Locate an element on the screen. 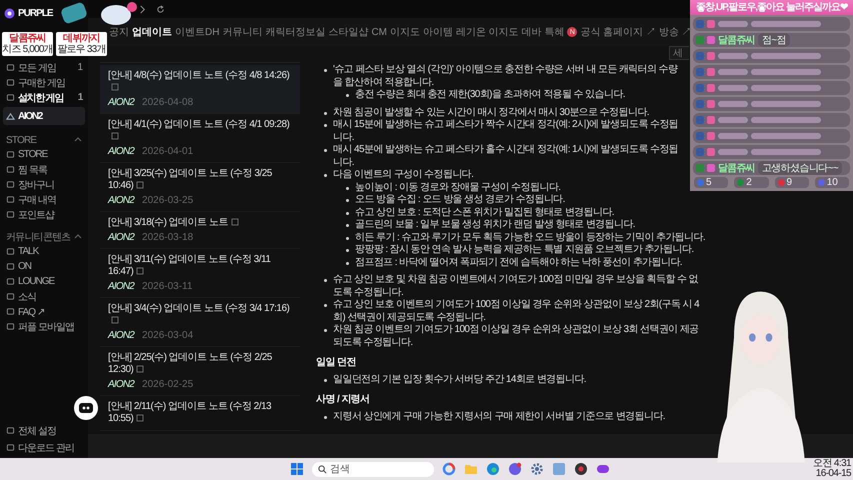  sidebar-item: AION2 is located at coordinates (44, 116).